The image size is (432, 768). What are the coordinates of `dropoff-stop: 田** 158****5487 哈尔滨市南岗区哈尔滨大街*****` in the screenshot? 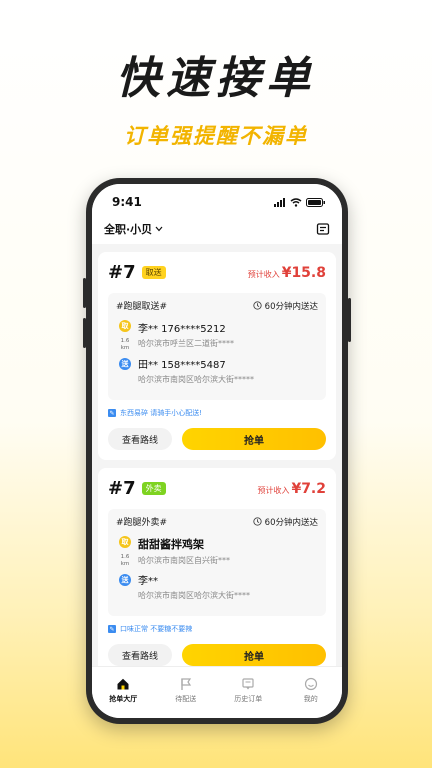 It's located at (228, 374).